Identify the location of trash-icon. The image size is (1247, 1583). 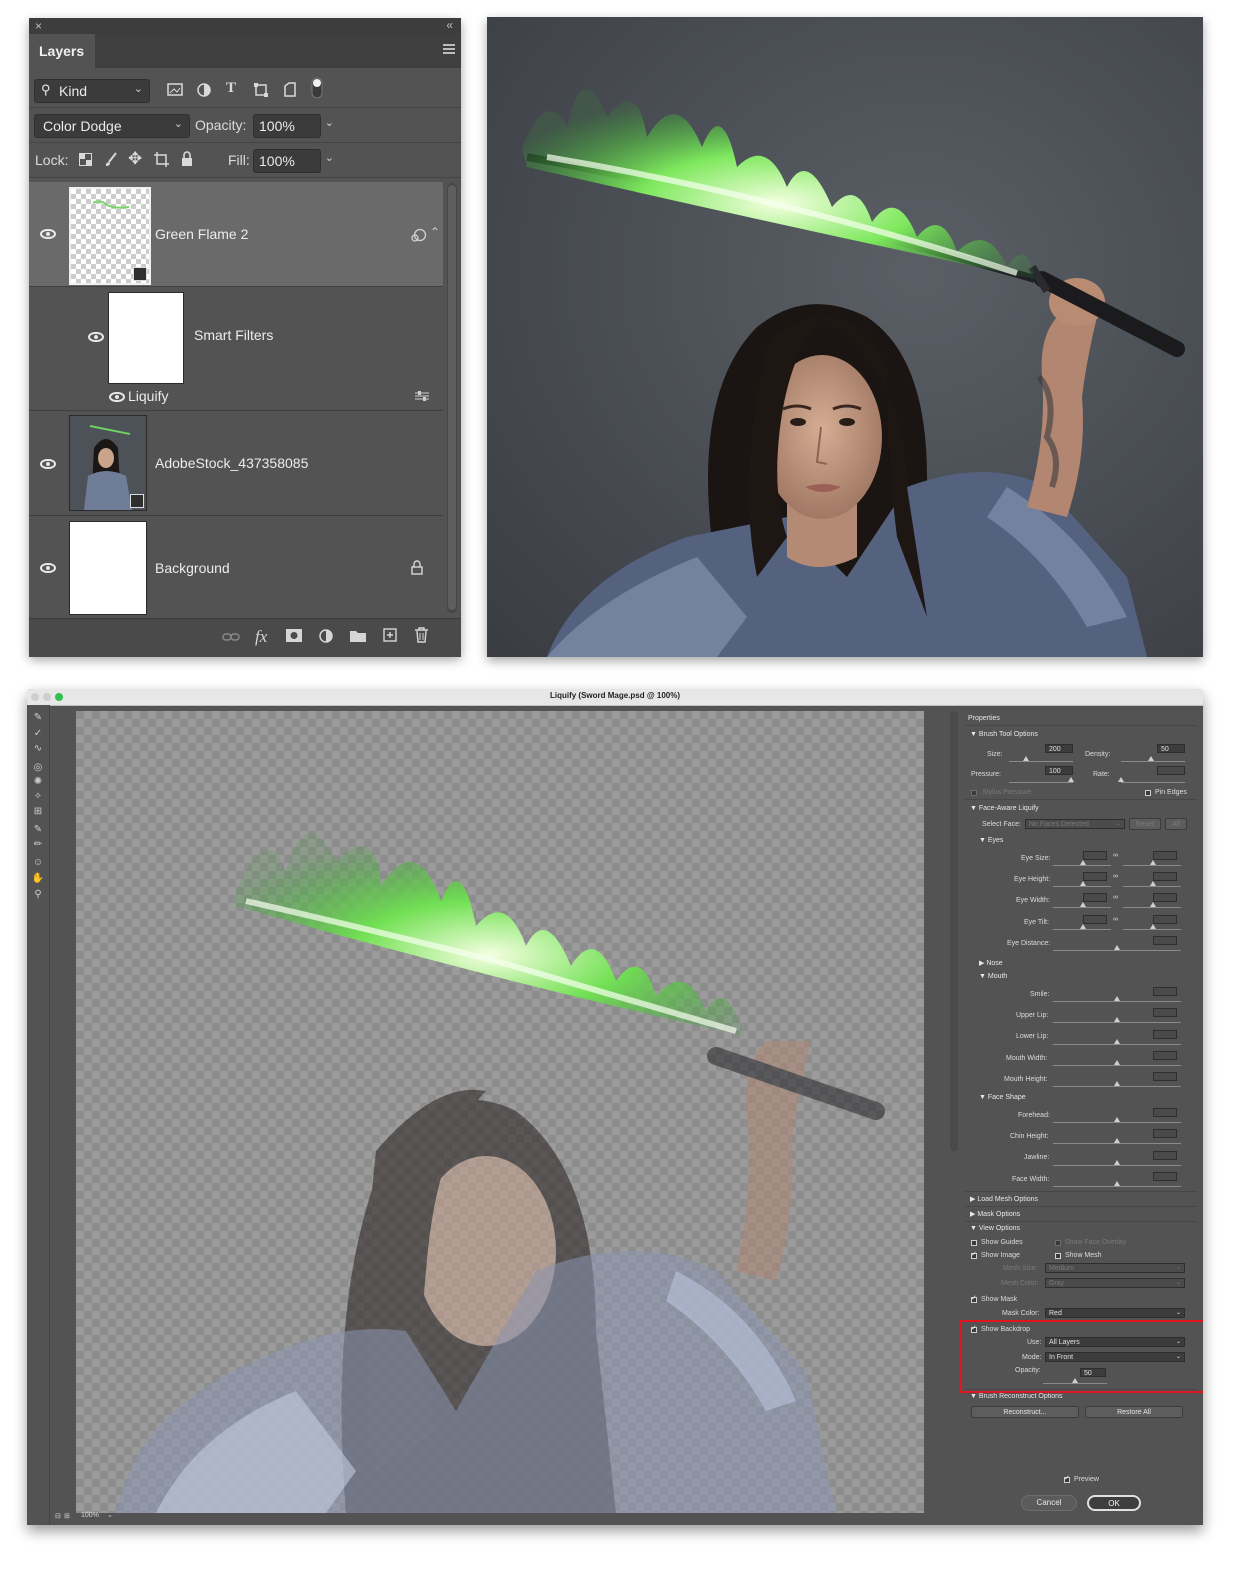
(421, 635).